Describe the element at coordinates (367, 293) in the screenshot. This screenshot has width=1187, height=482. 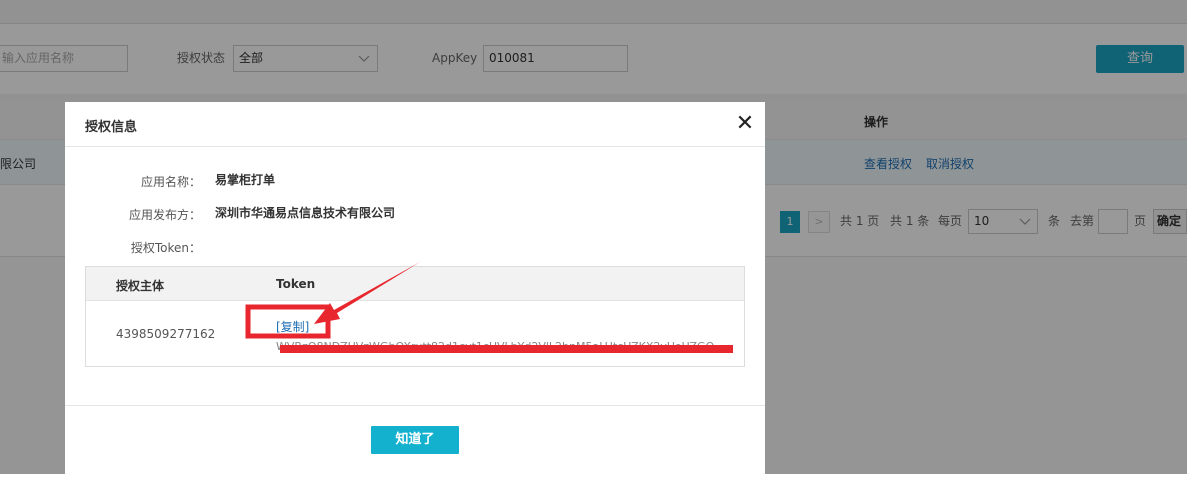
I see `annotation-arrow` at that location.